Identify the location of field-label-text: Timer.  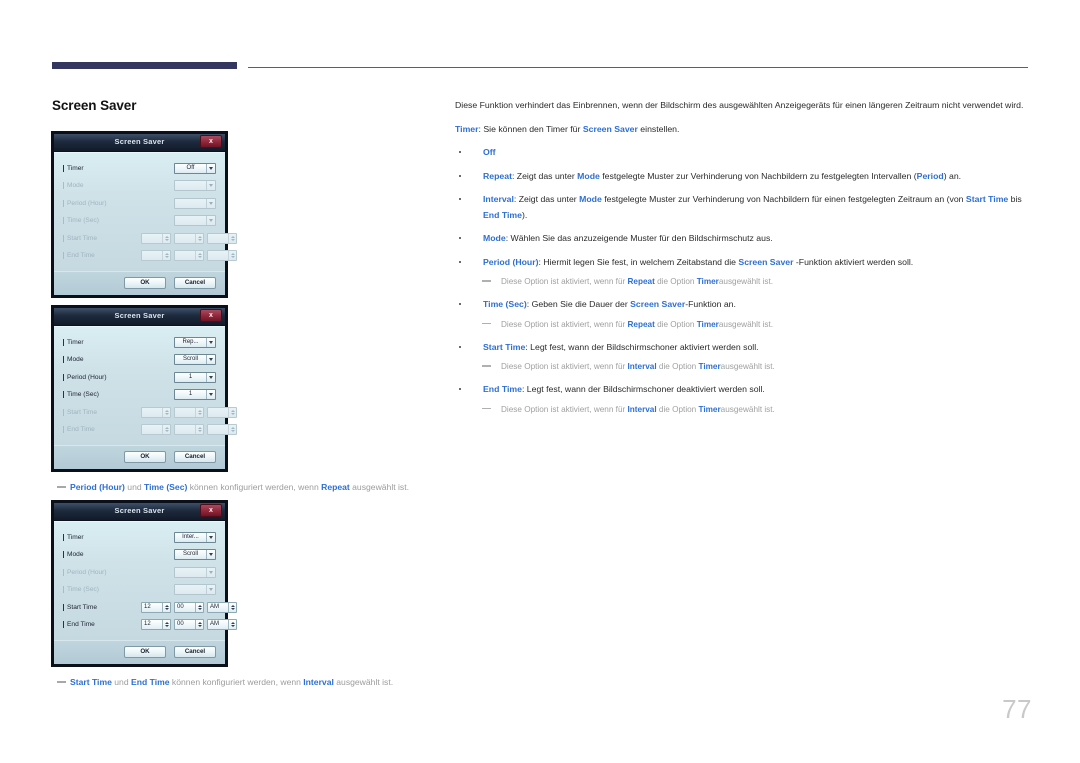
(75, 537).